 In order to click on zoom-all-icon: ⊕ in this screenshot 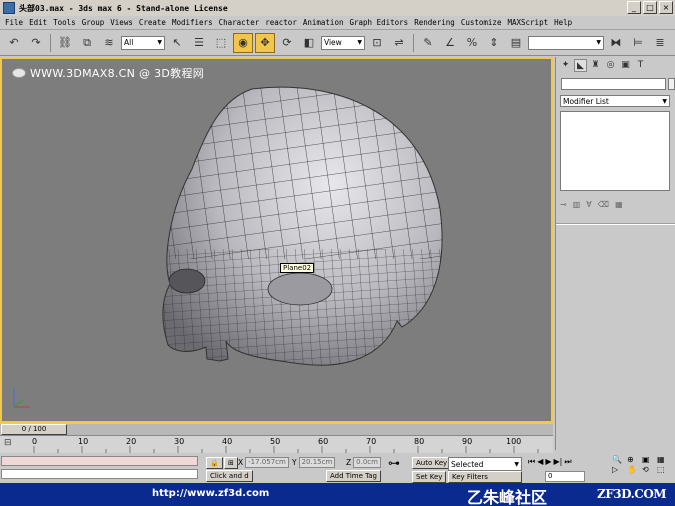, I will do `click(634, 459)`.